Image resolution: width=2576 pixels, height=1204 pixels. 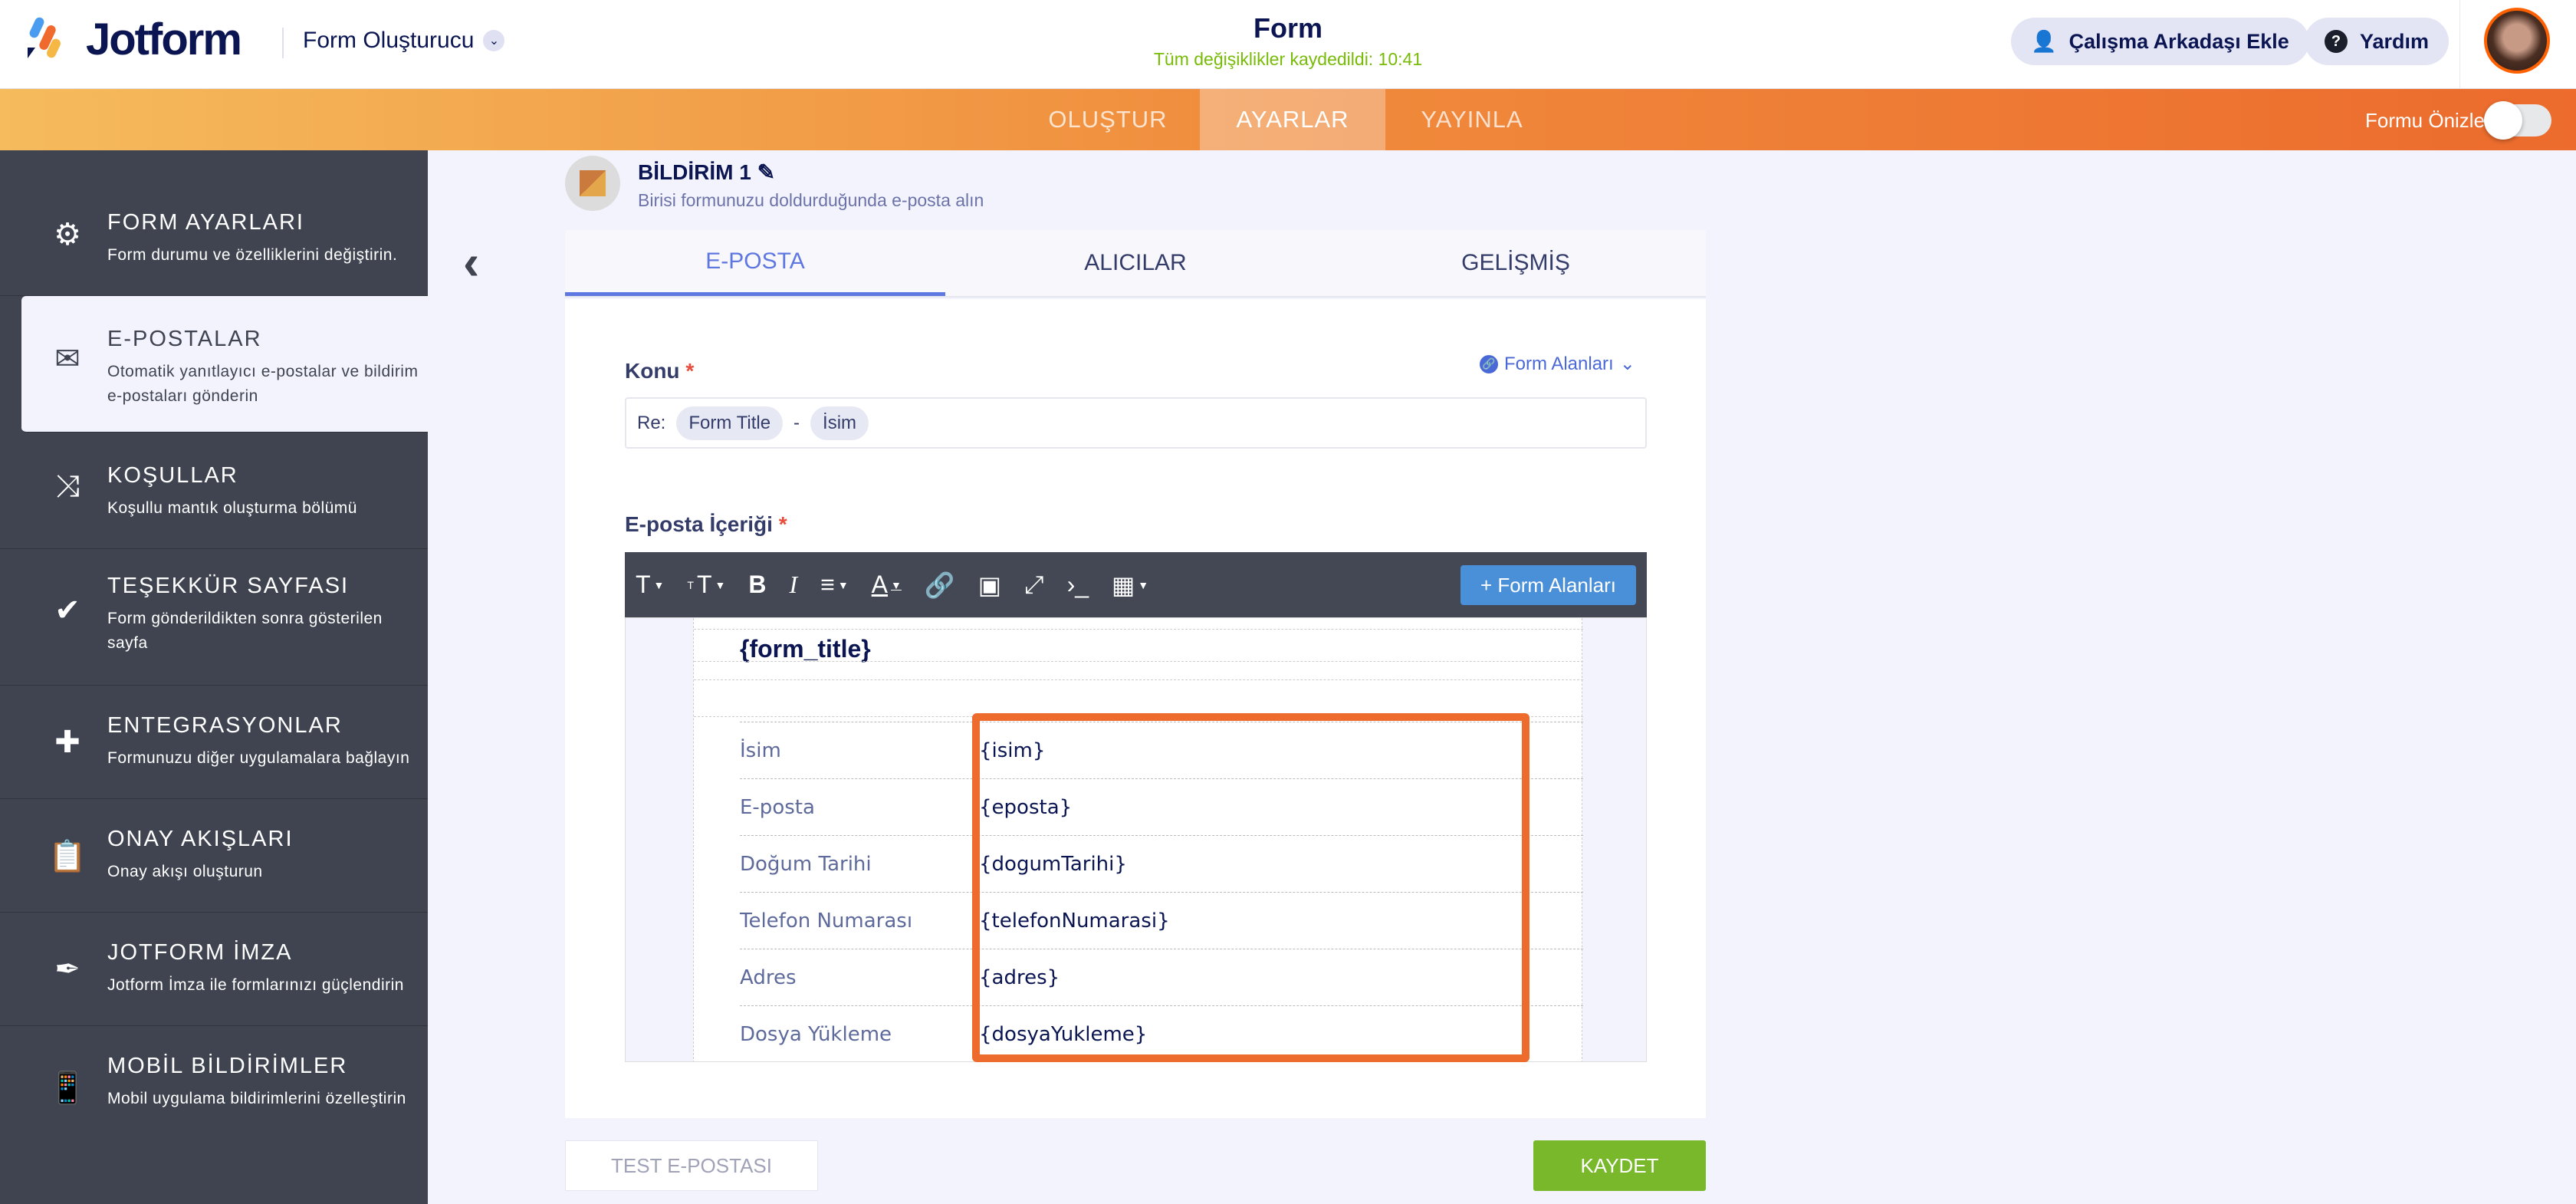 I want to click on subject-tag: Form Title, so click(x=730, y=423).